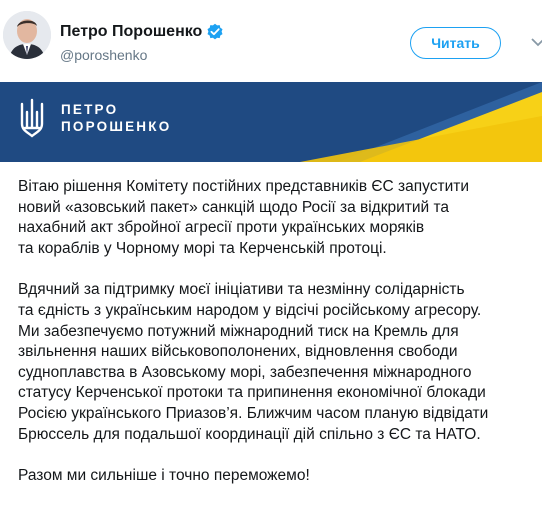 This screenshot has width=542, height=508. I want to click on trident-emblem-icon, so click(32, 120).